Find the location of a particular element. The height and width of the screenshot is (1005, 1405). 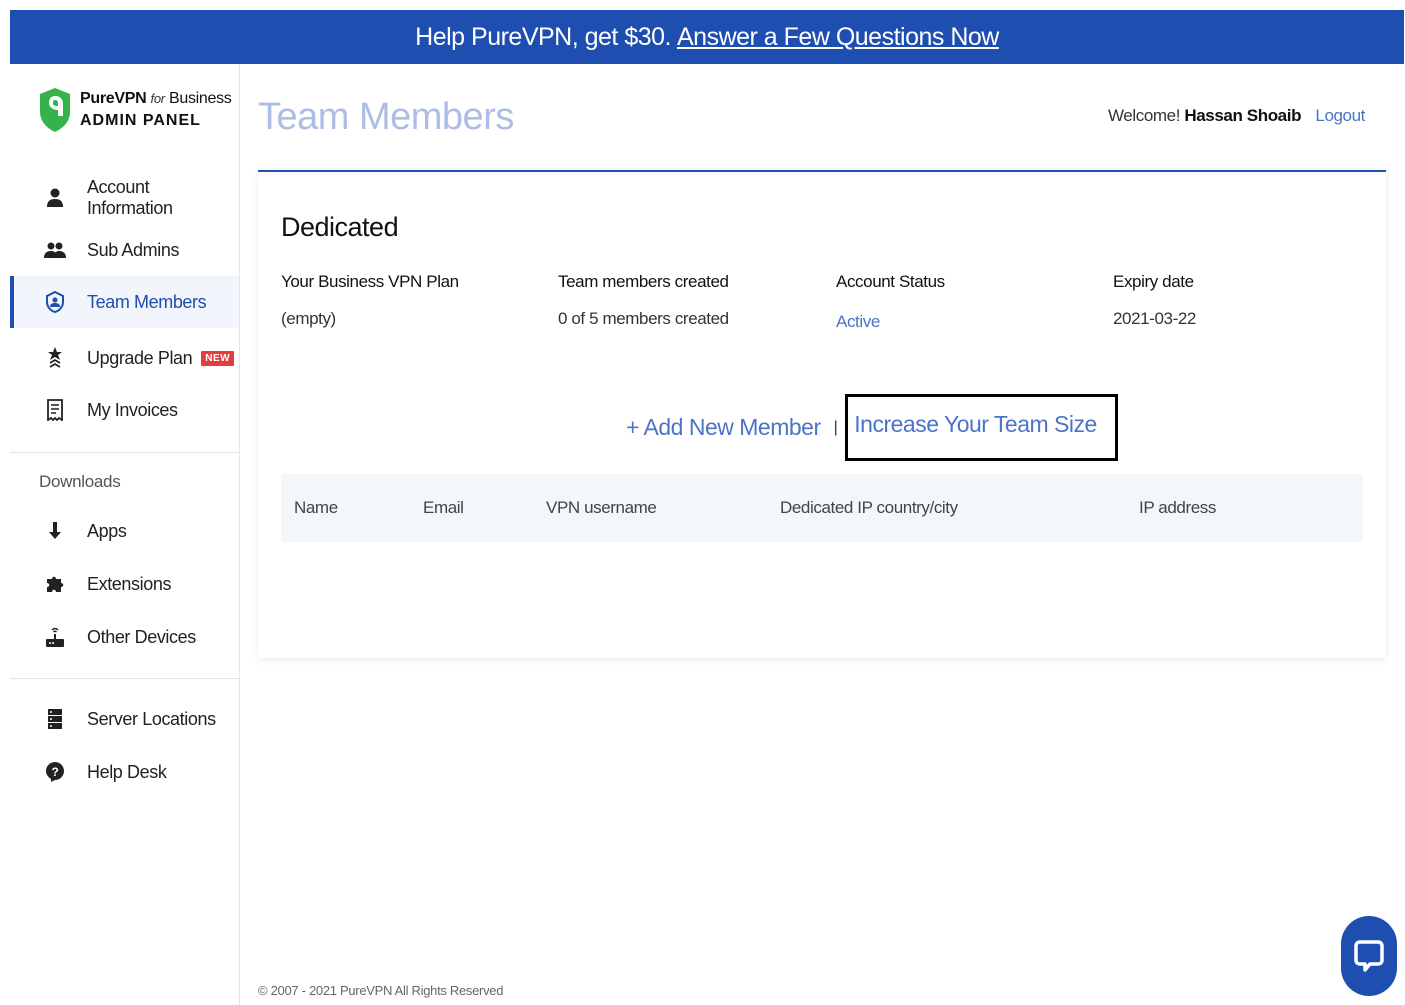

increase-team-size-button: Increase Your Team Size is located at coordinates (981, 427).